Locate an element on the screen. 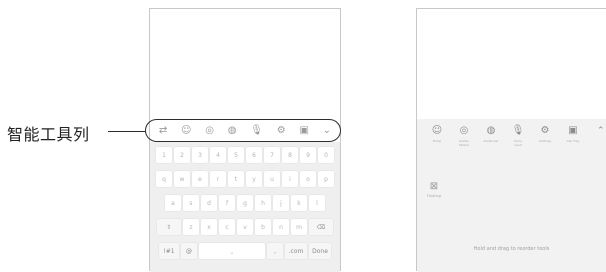  done-key: Done is located at coordinates (320, 251).